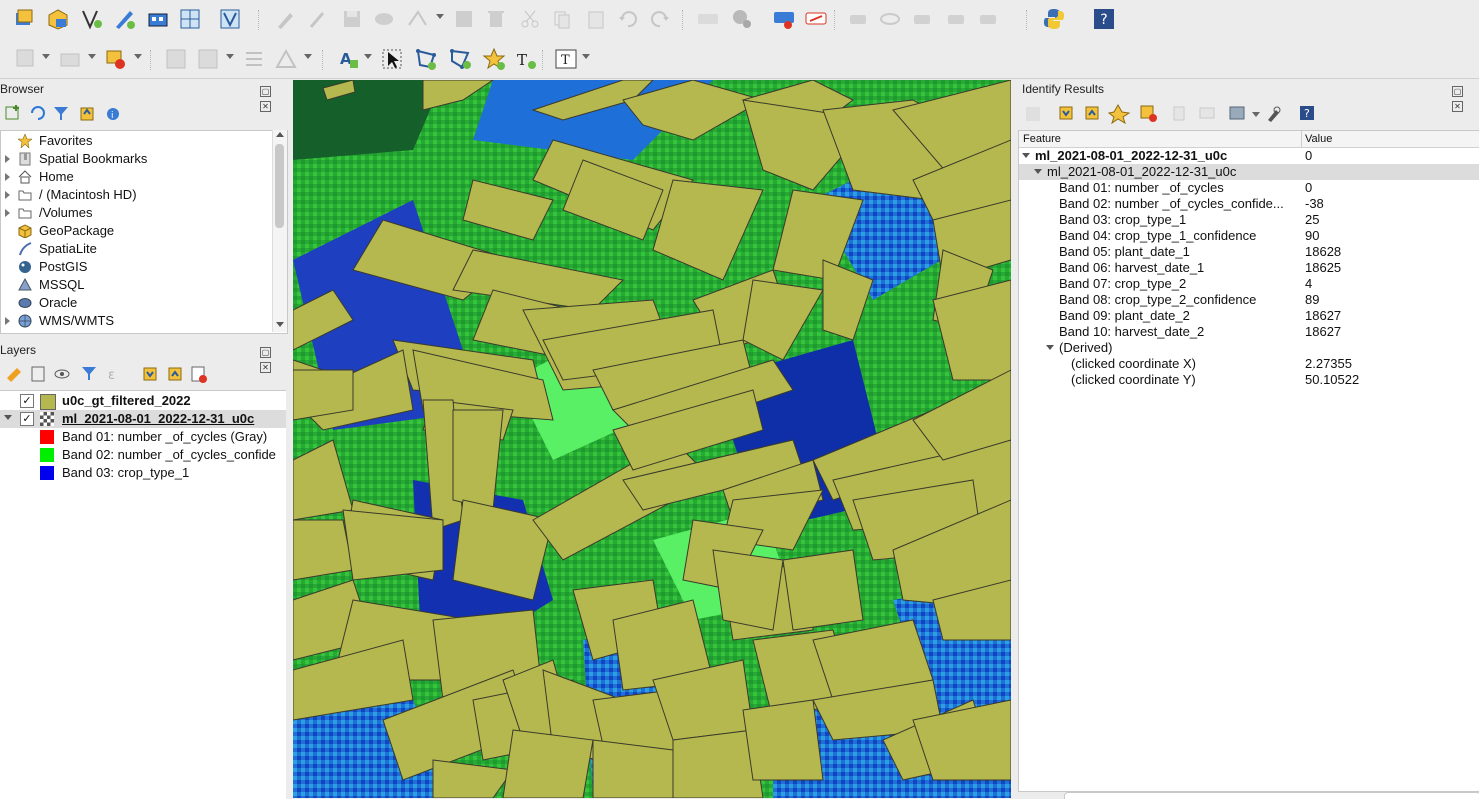 The height and width of the screenshot is (799, 1479). Describe the element at coordinates (1318, 139) in the screenshot. I see `value-column-header: Value` at that location.